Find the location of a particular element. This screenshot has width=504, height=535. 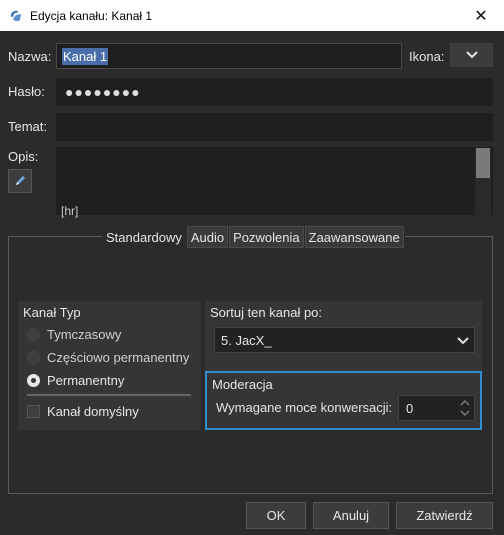

tab-audio: Audio is located at coordinates (207, 237).